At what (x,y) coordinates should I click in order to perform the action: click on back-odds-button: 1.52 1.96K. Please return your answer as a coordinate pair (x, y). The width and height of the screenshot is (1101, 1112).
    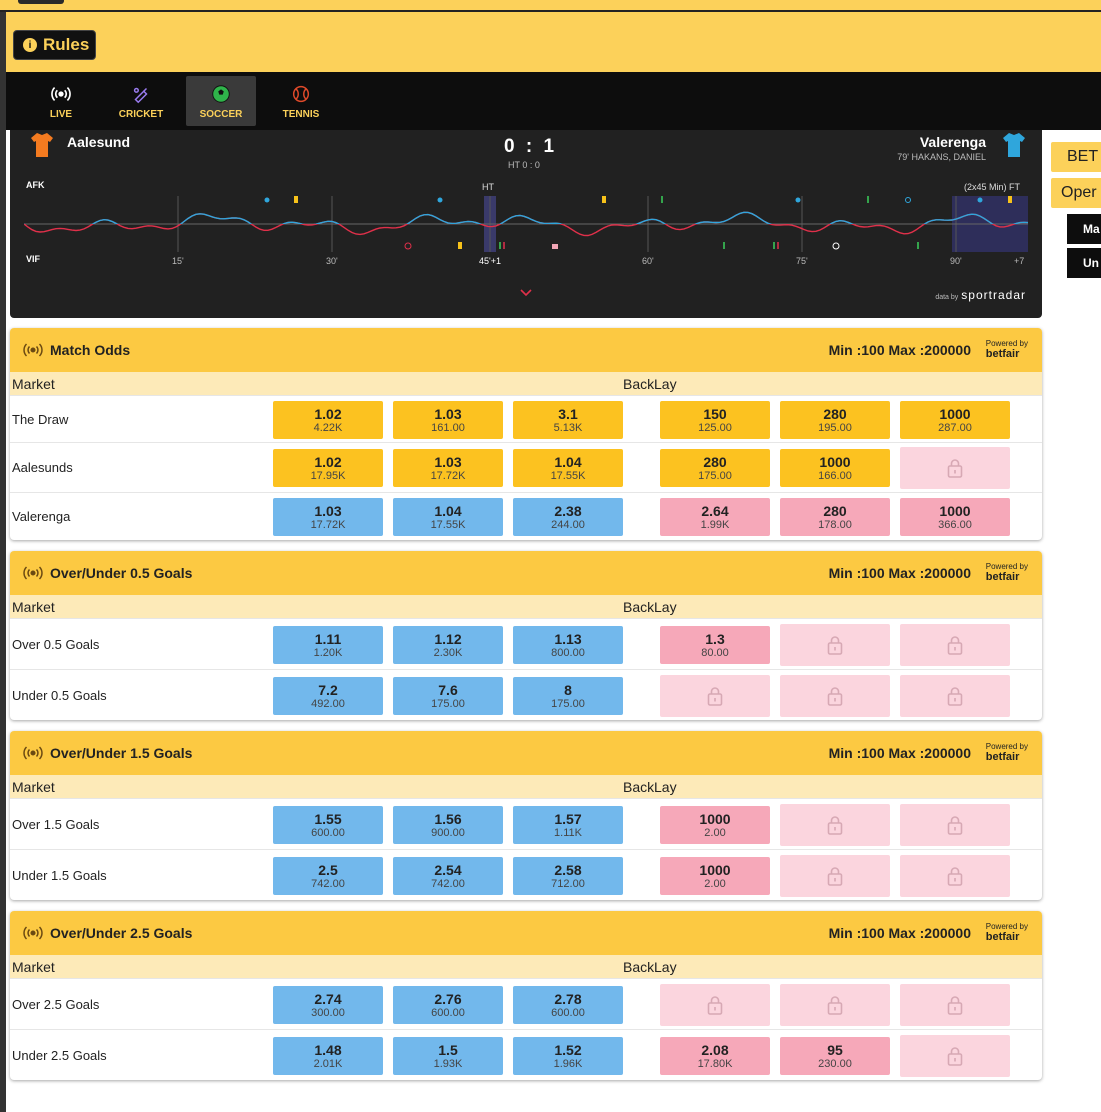
    Looking at the image, I should click on (568, 1056).